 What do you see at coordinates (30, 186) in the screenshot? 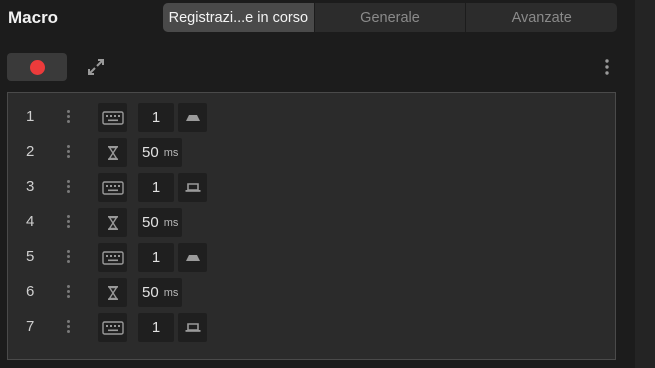
I see `step-number: 3` at bounding box center [30, 186].